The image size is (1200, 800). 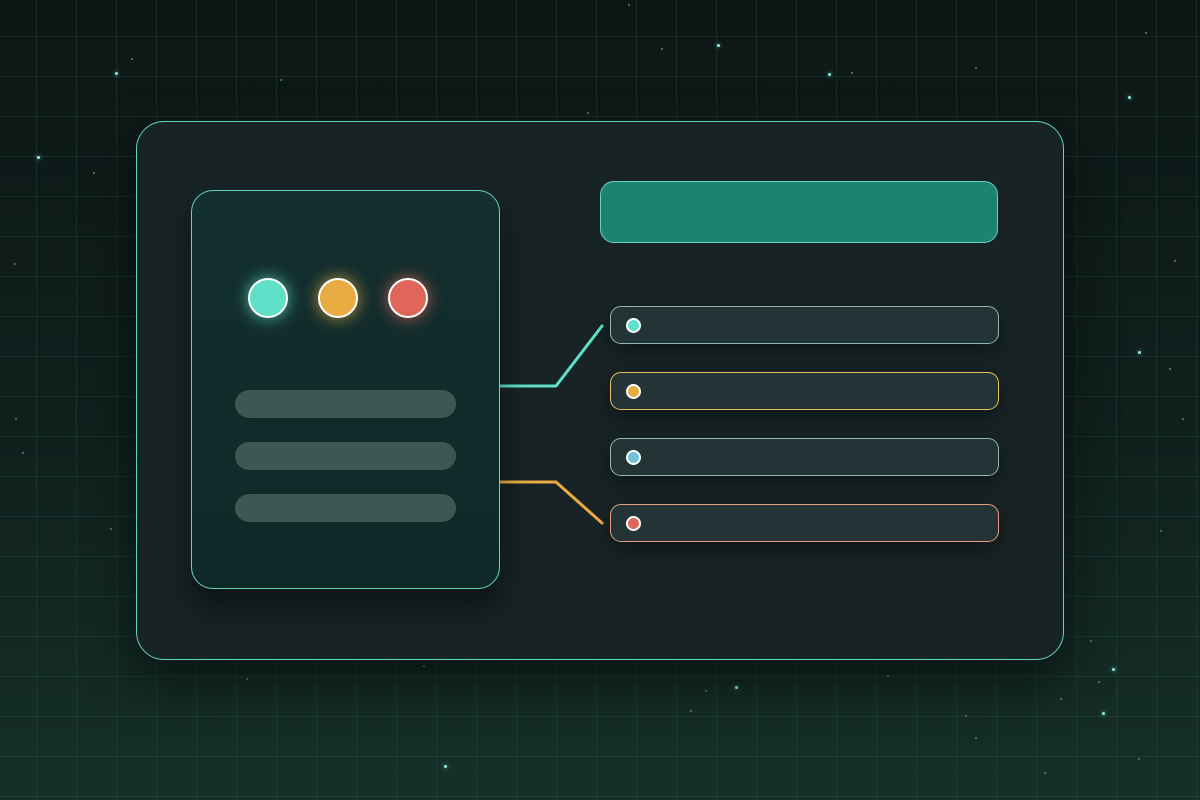 I want to click on status-dot-amber-icon, so click(x=338, y=298).